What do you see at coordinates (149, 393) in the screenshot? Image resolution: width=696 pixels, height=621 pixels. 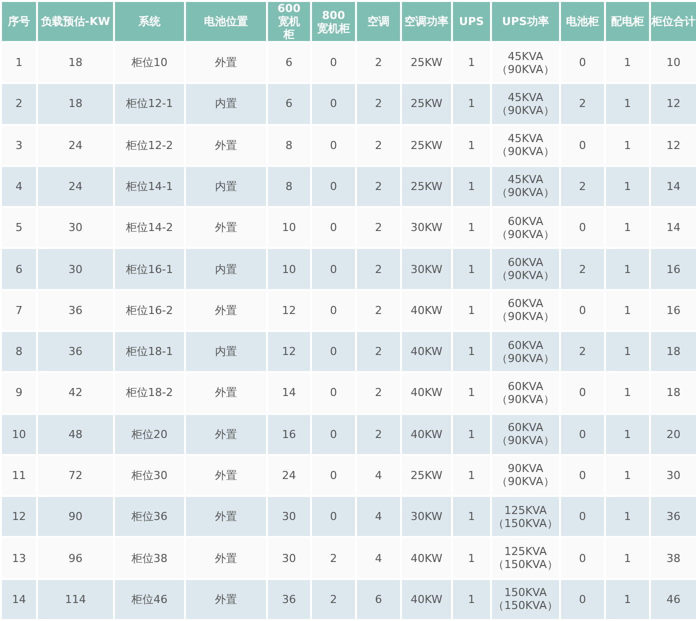 I see `table-cell: 柜位18-2` at bounding box center [149, 393].